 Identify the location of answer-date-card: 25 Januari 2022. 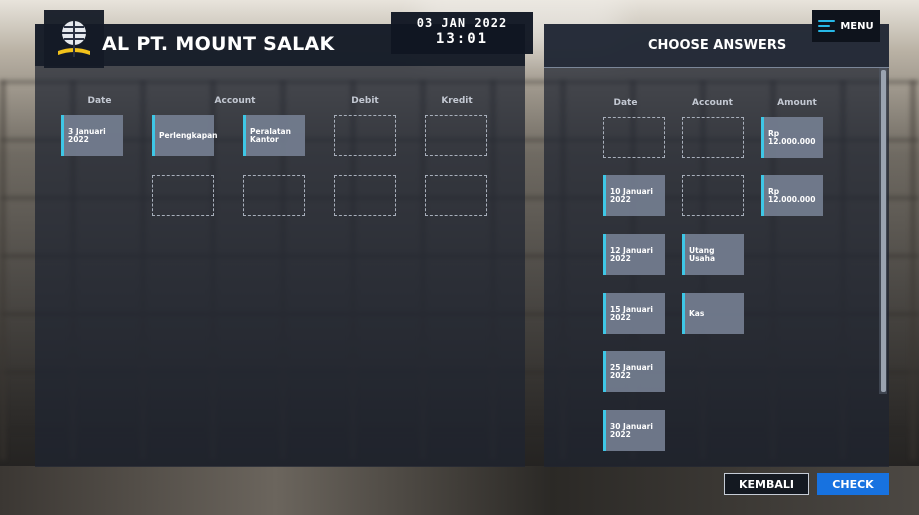
(634, 371).